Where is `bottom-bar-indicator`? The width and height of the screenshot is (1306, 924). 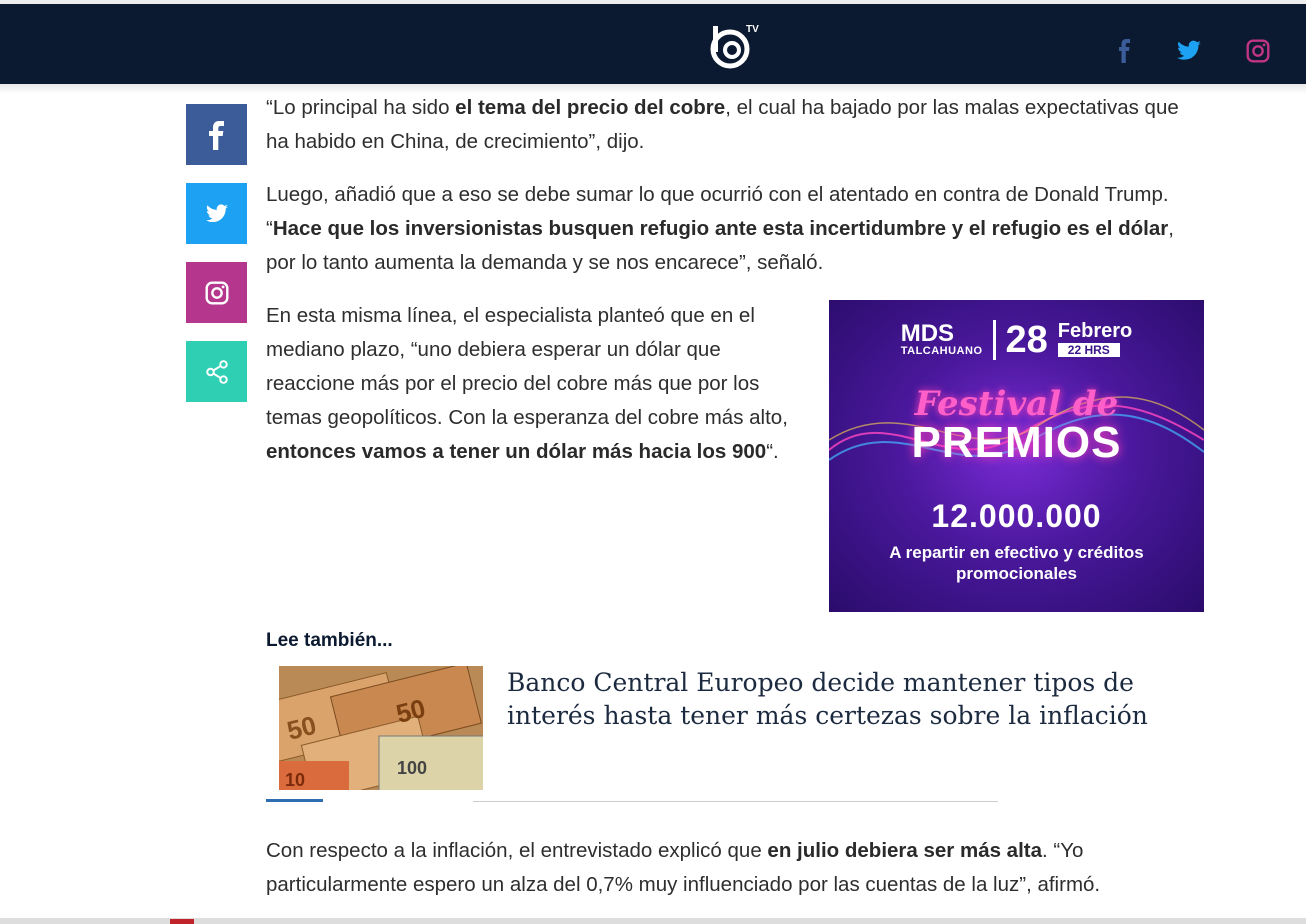
bottom-bar-indicator is located at coordinates (182, 921).